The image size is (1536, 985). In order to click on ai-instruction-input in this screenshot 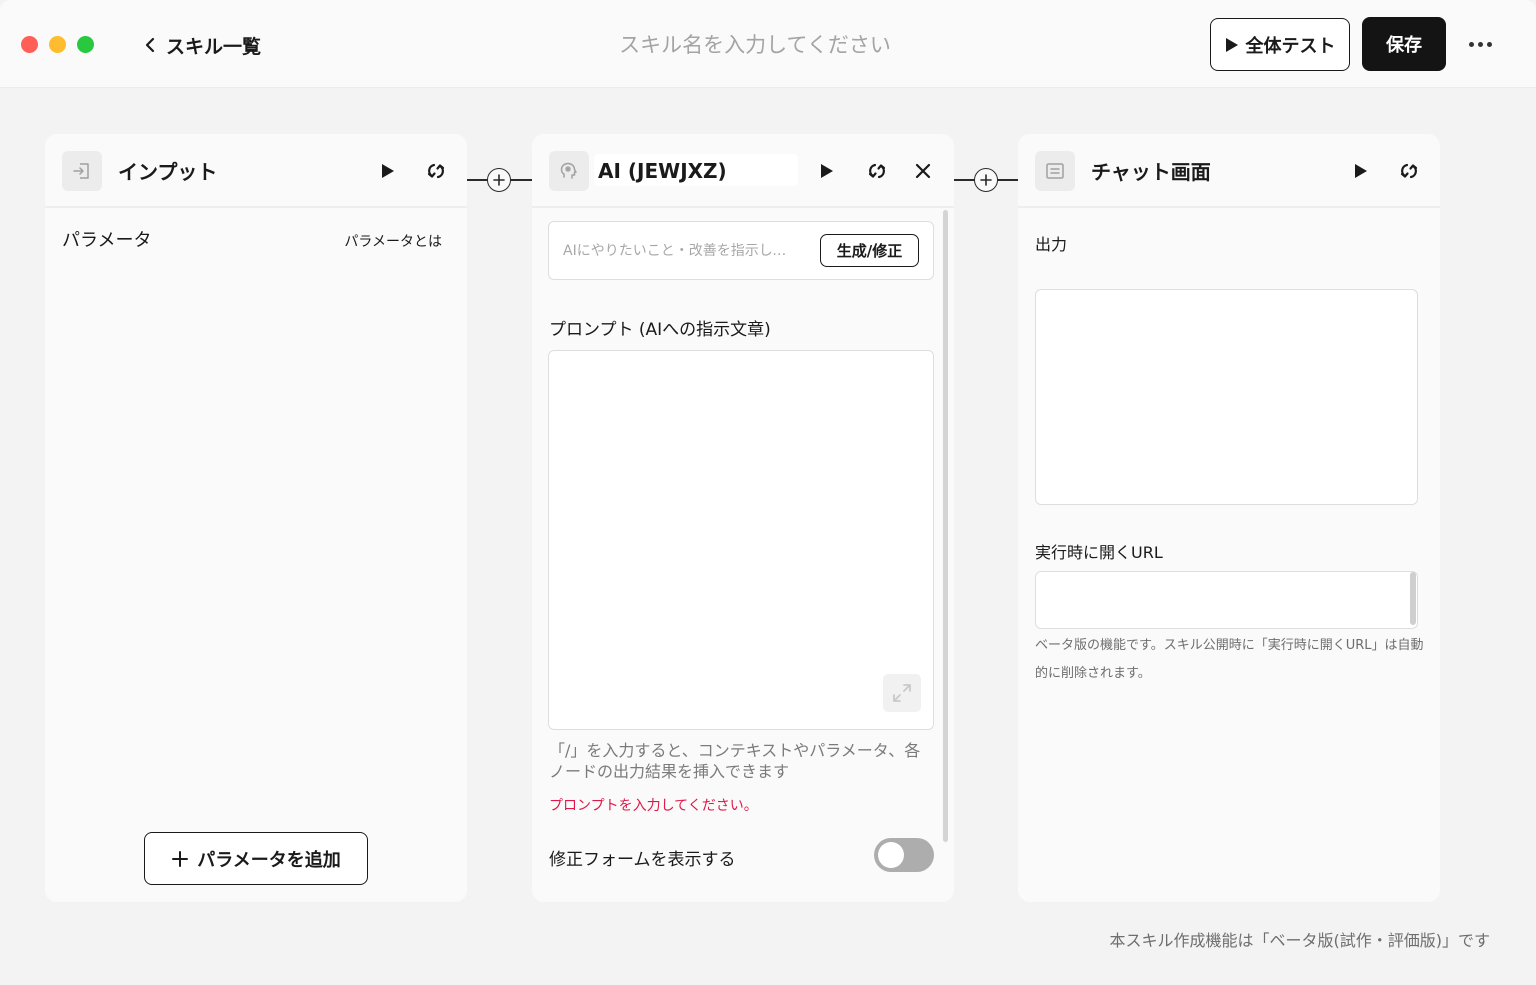, I will do `click(681, 251)`.